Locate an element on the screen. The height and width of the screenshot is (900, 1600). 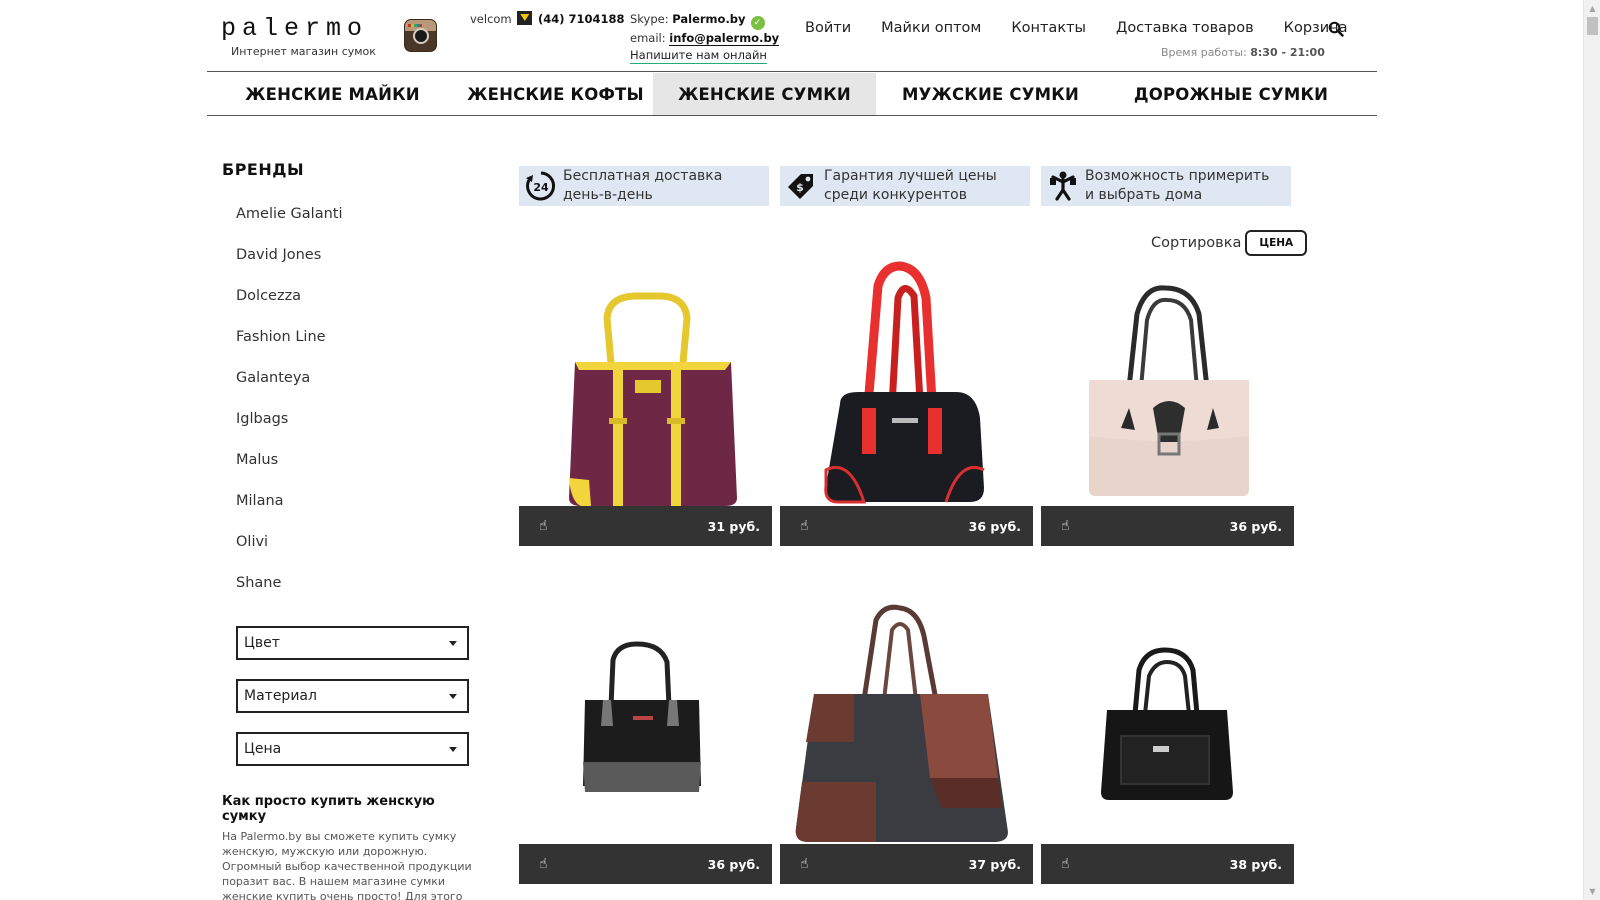
perk-delivery-line2: день-в-день is located at coordinates (608, 195).